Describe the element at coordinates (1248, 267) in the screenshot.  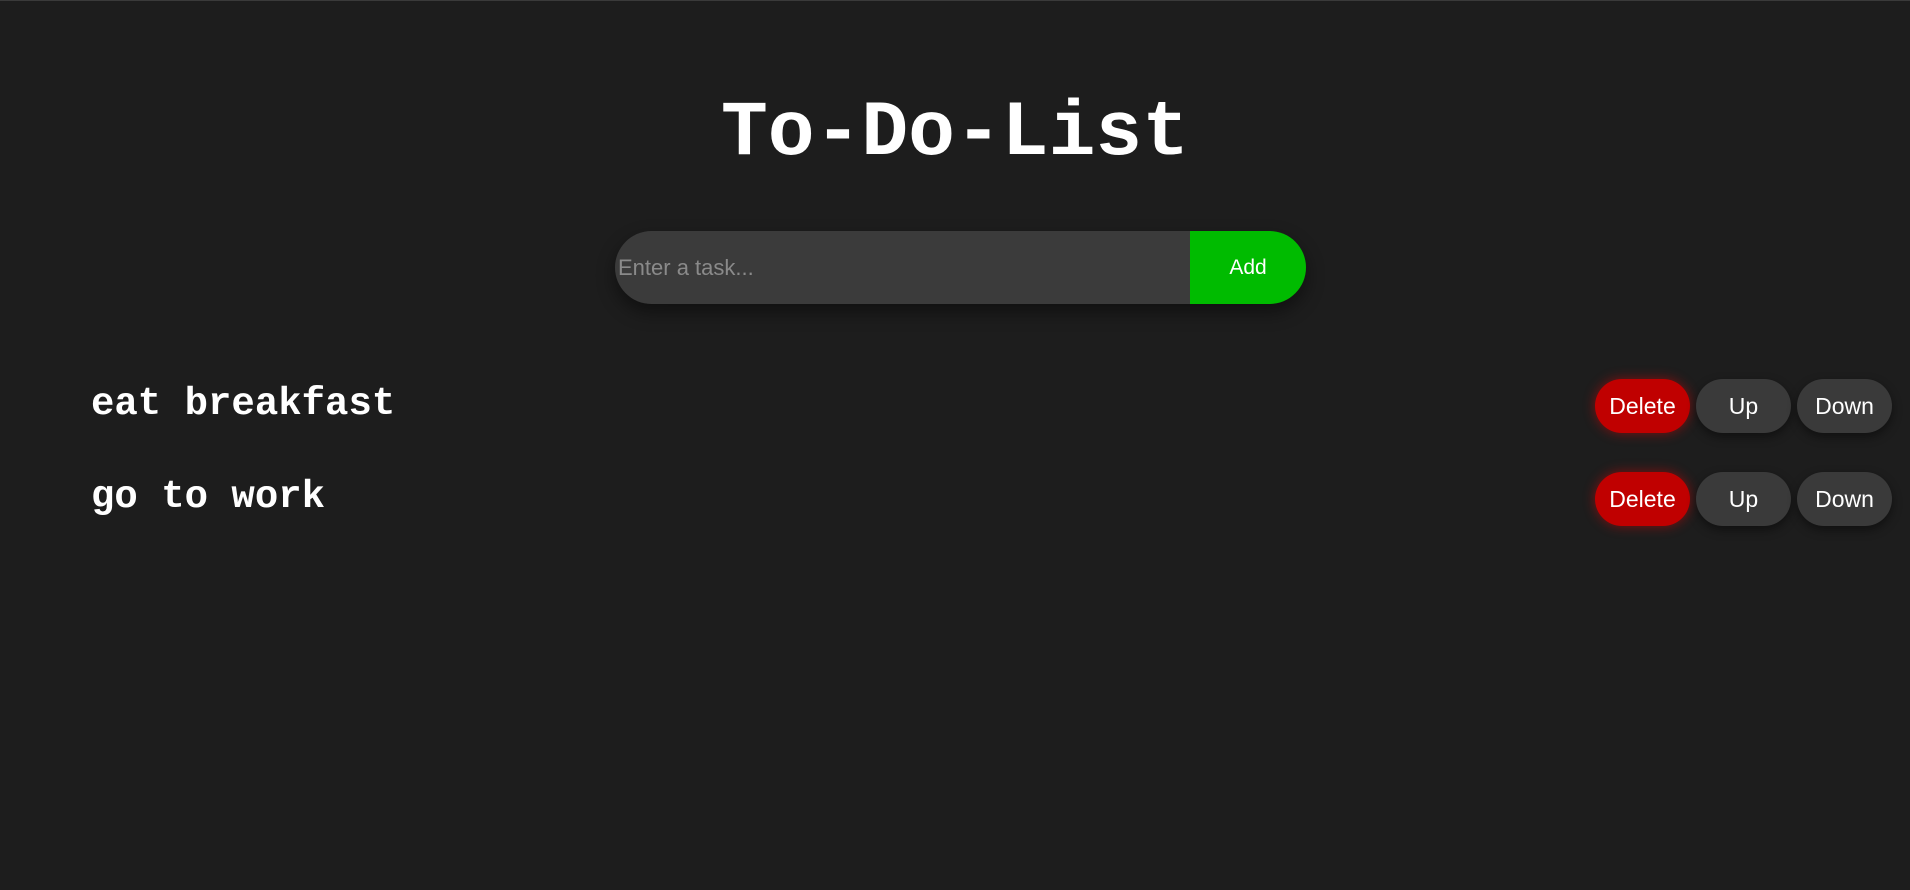
I see `add-button: Add` at that location.